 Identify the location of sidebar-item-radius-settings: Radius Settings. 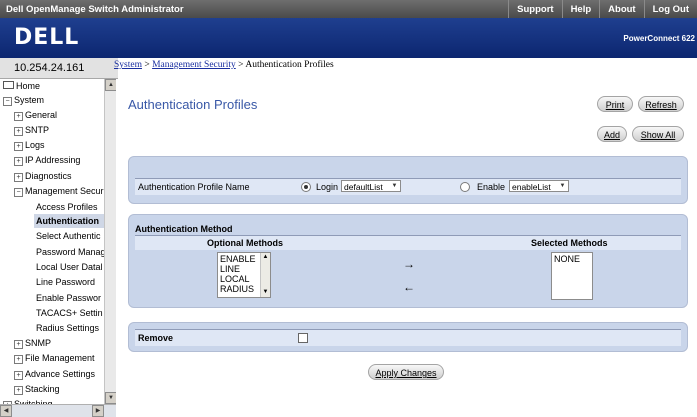
(67, 328).